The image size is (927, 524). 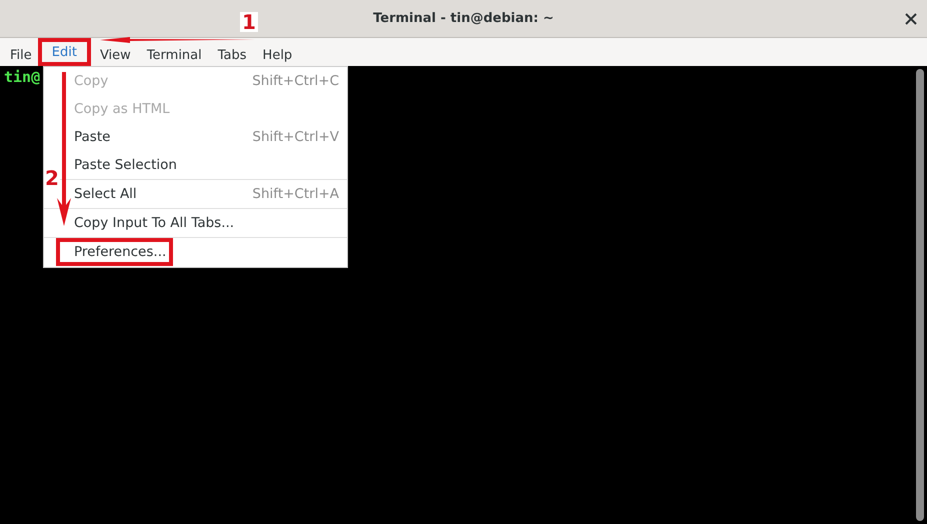 I want to click on step-number: 2, so click(x=52, y=178).